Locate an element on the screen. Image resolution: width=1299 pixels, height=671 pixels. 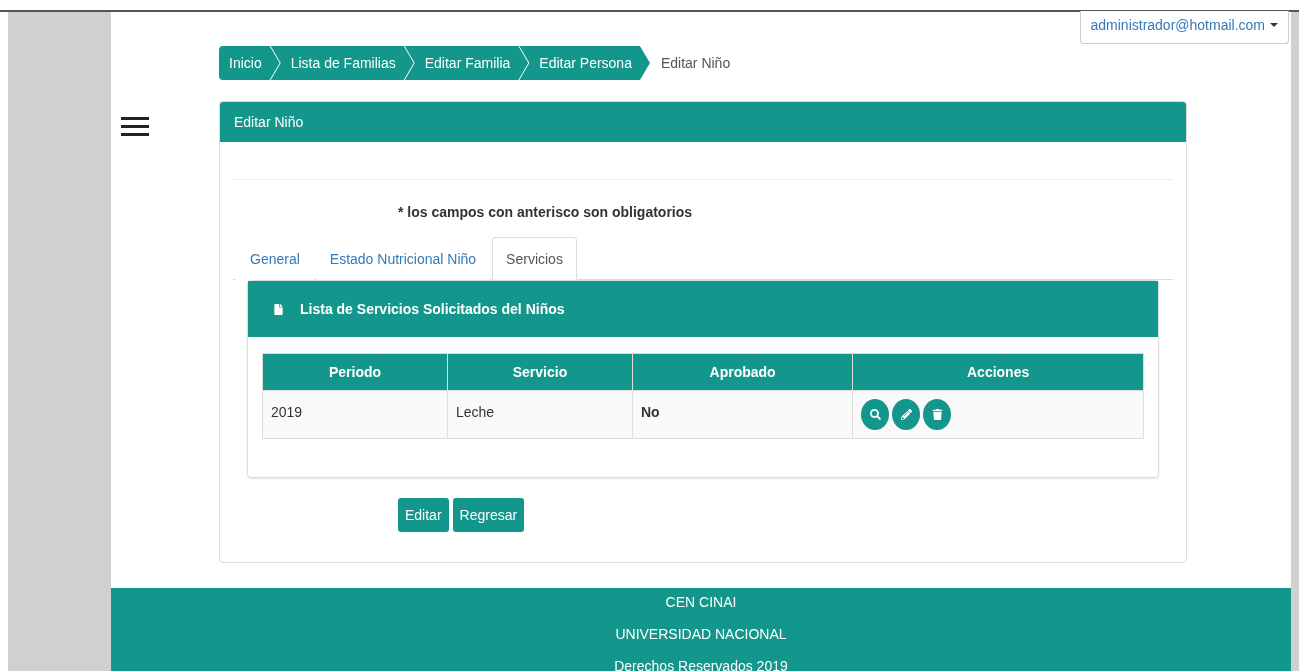
edit-button is located at coordinates (906, 414).